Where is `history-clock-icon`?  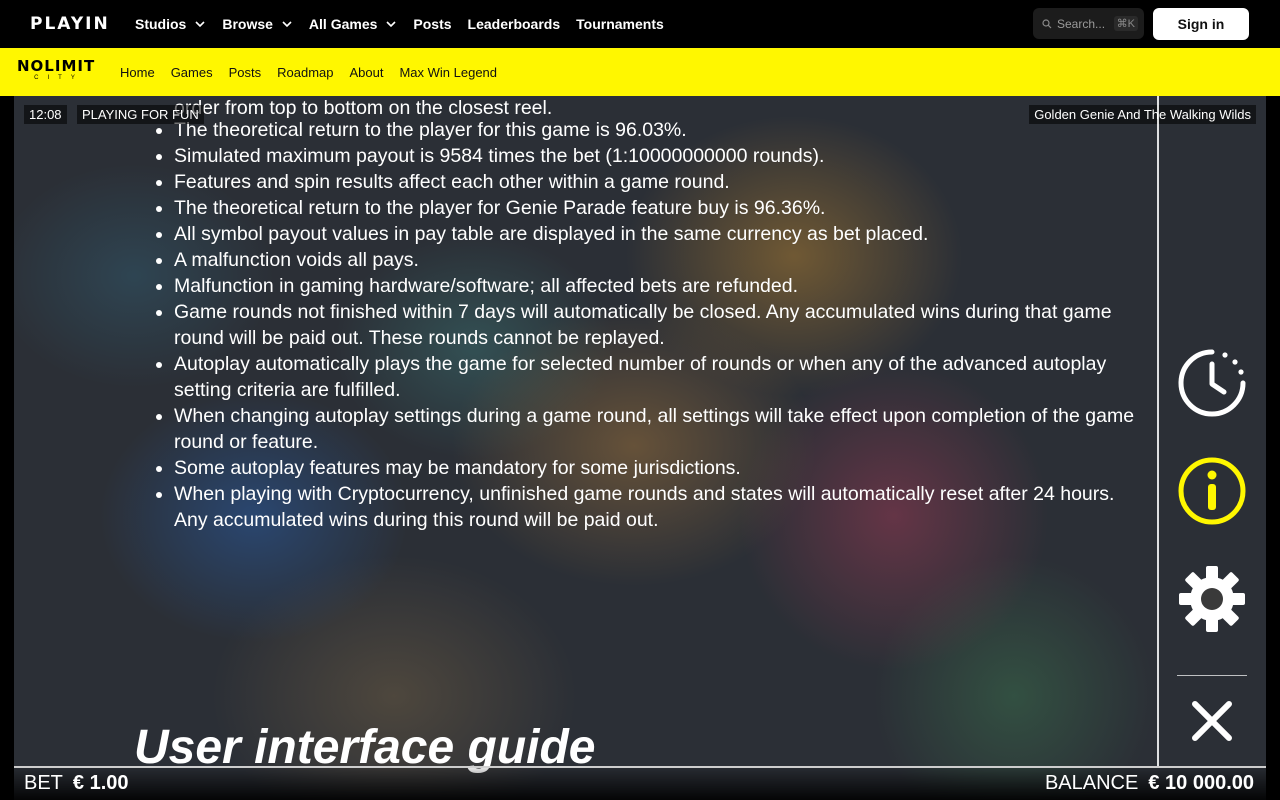 history-clock-icon is located at coordinates (1212, 383).